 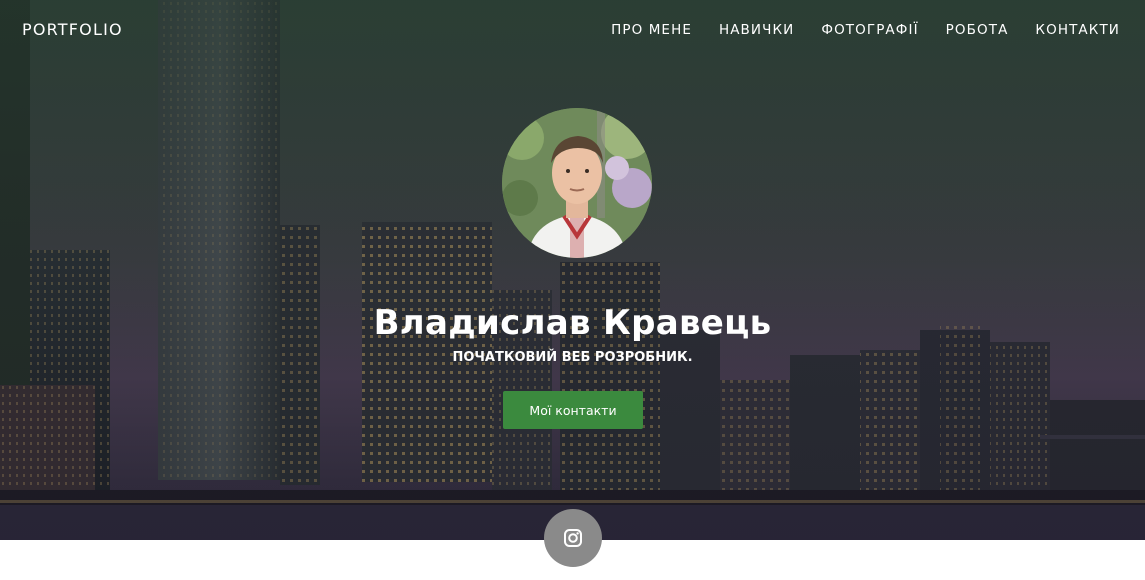 I want to click on nav-link-work: РОБОТА, so click(x=977, y=30).